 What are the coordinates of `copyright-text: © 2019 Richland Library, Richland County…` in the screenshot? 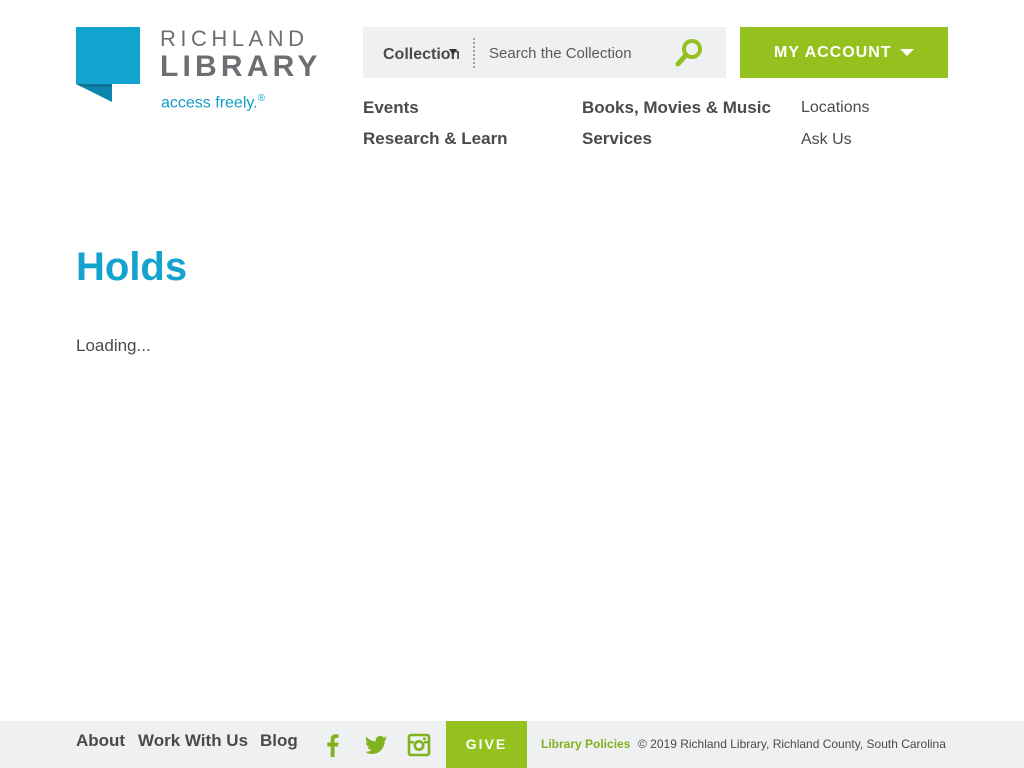 It's located at (792, 744).